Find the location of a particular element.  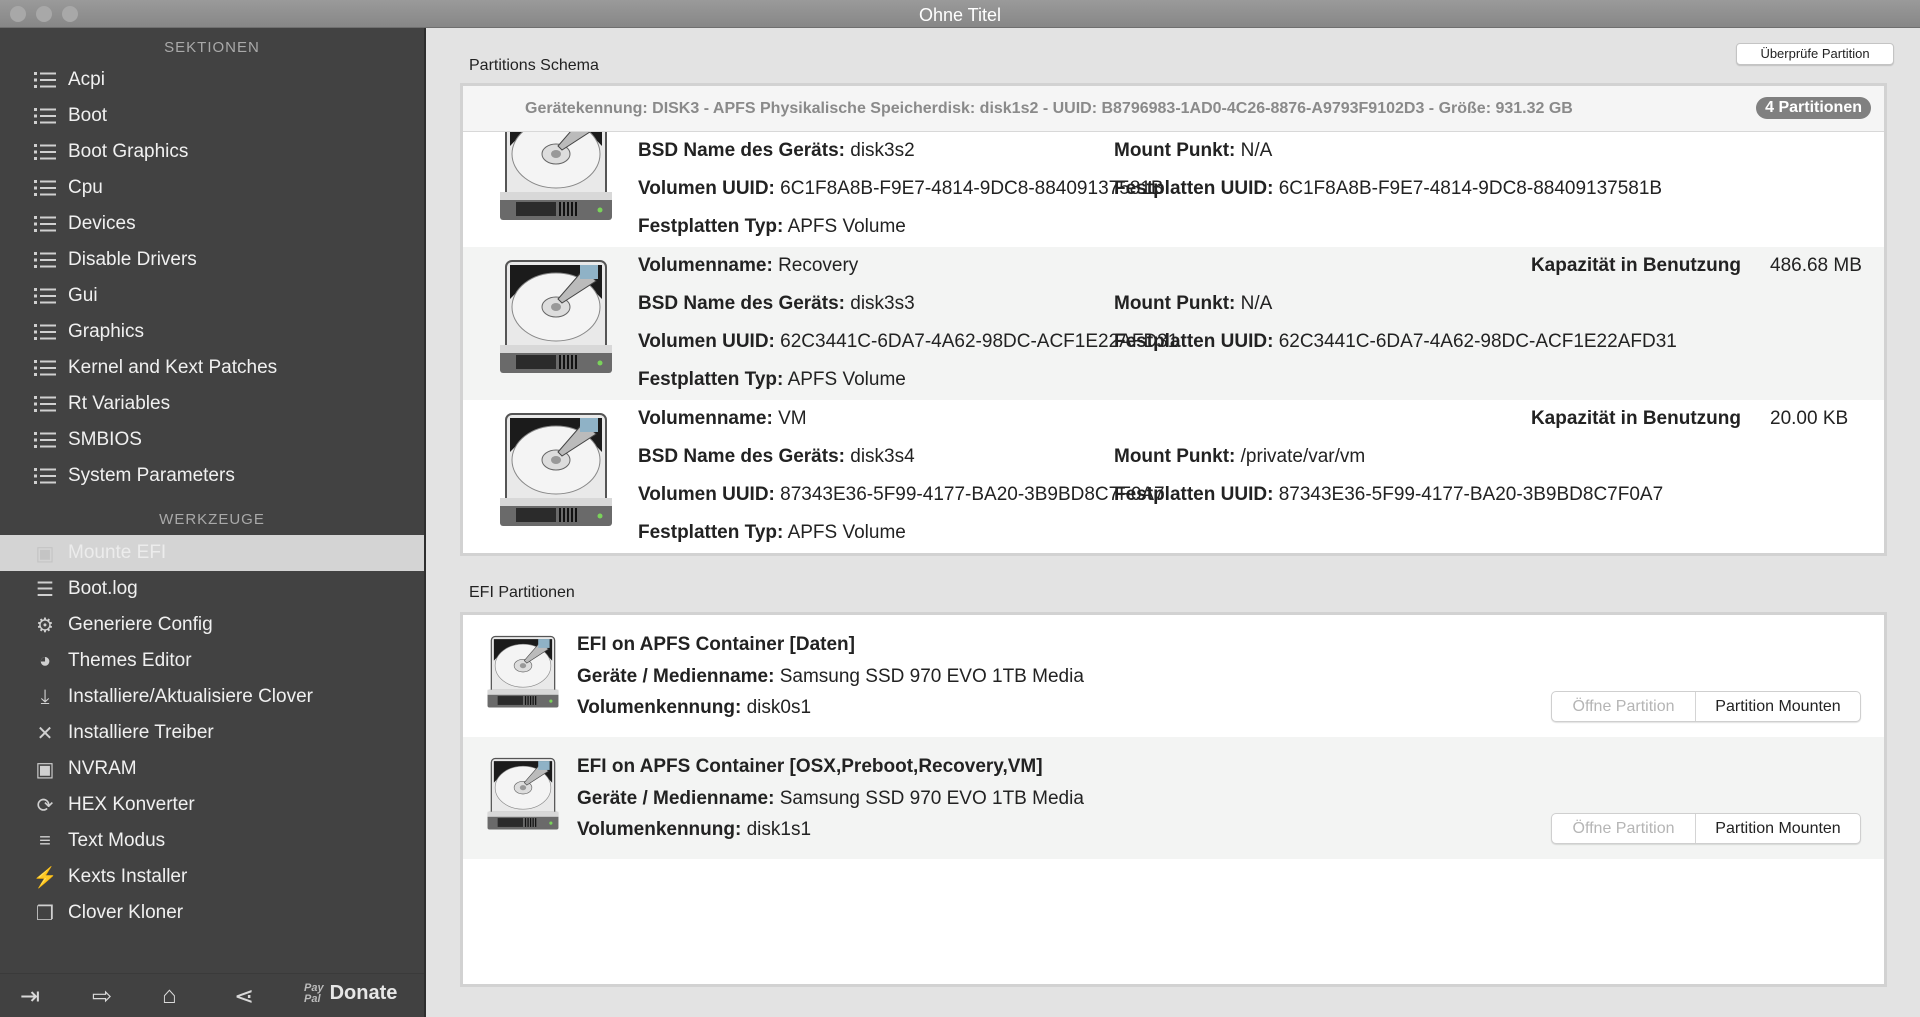

sidebar-item-rt-variables: Rt Variables is located at coordinates (212, 404).